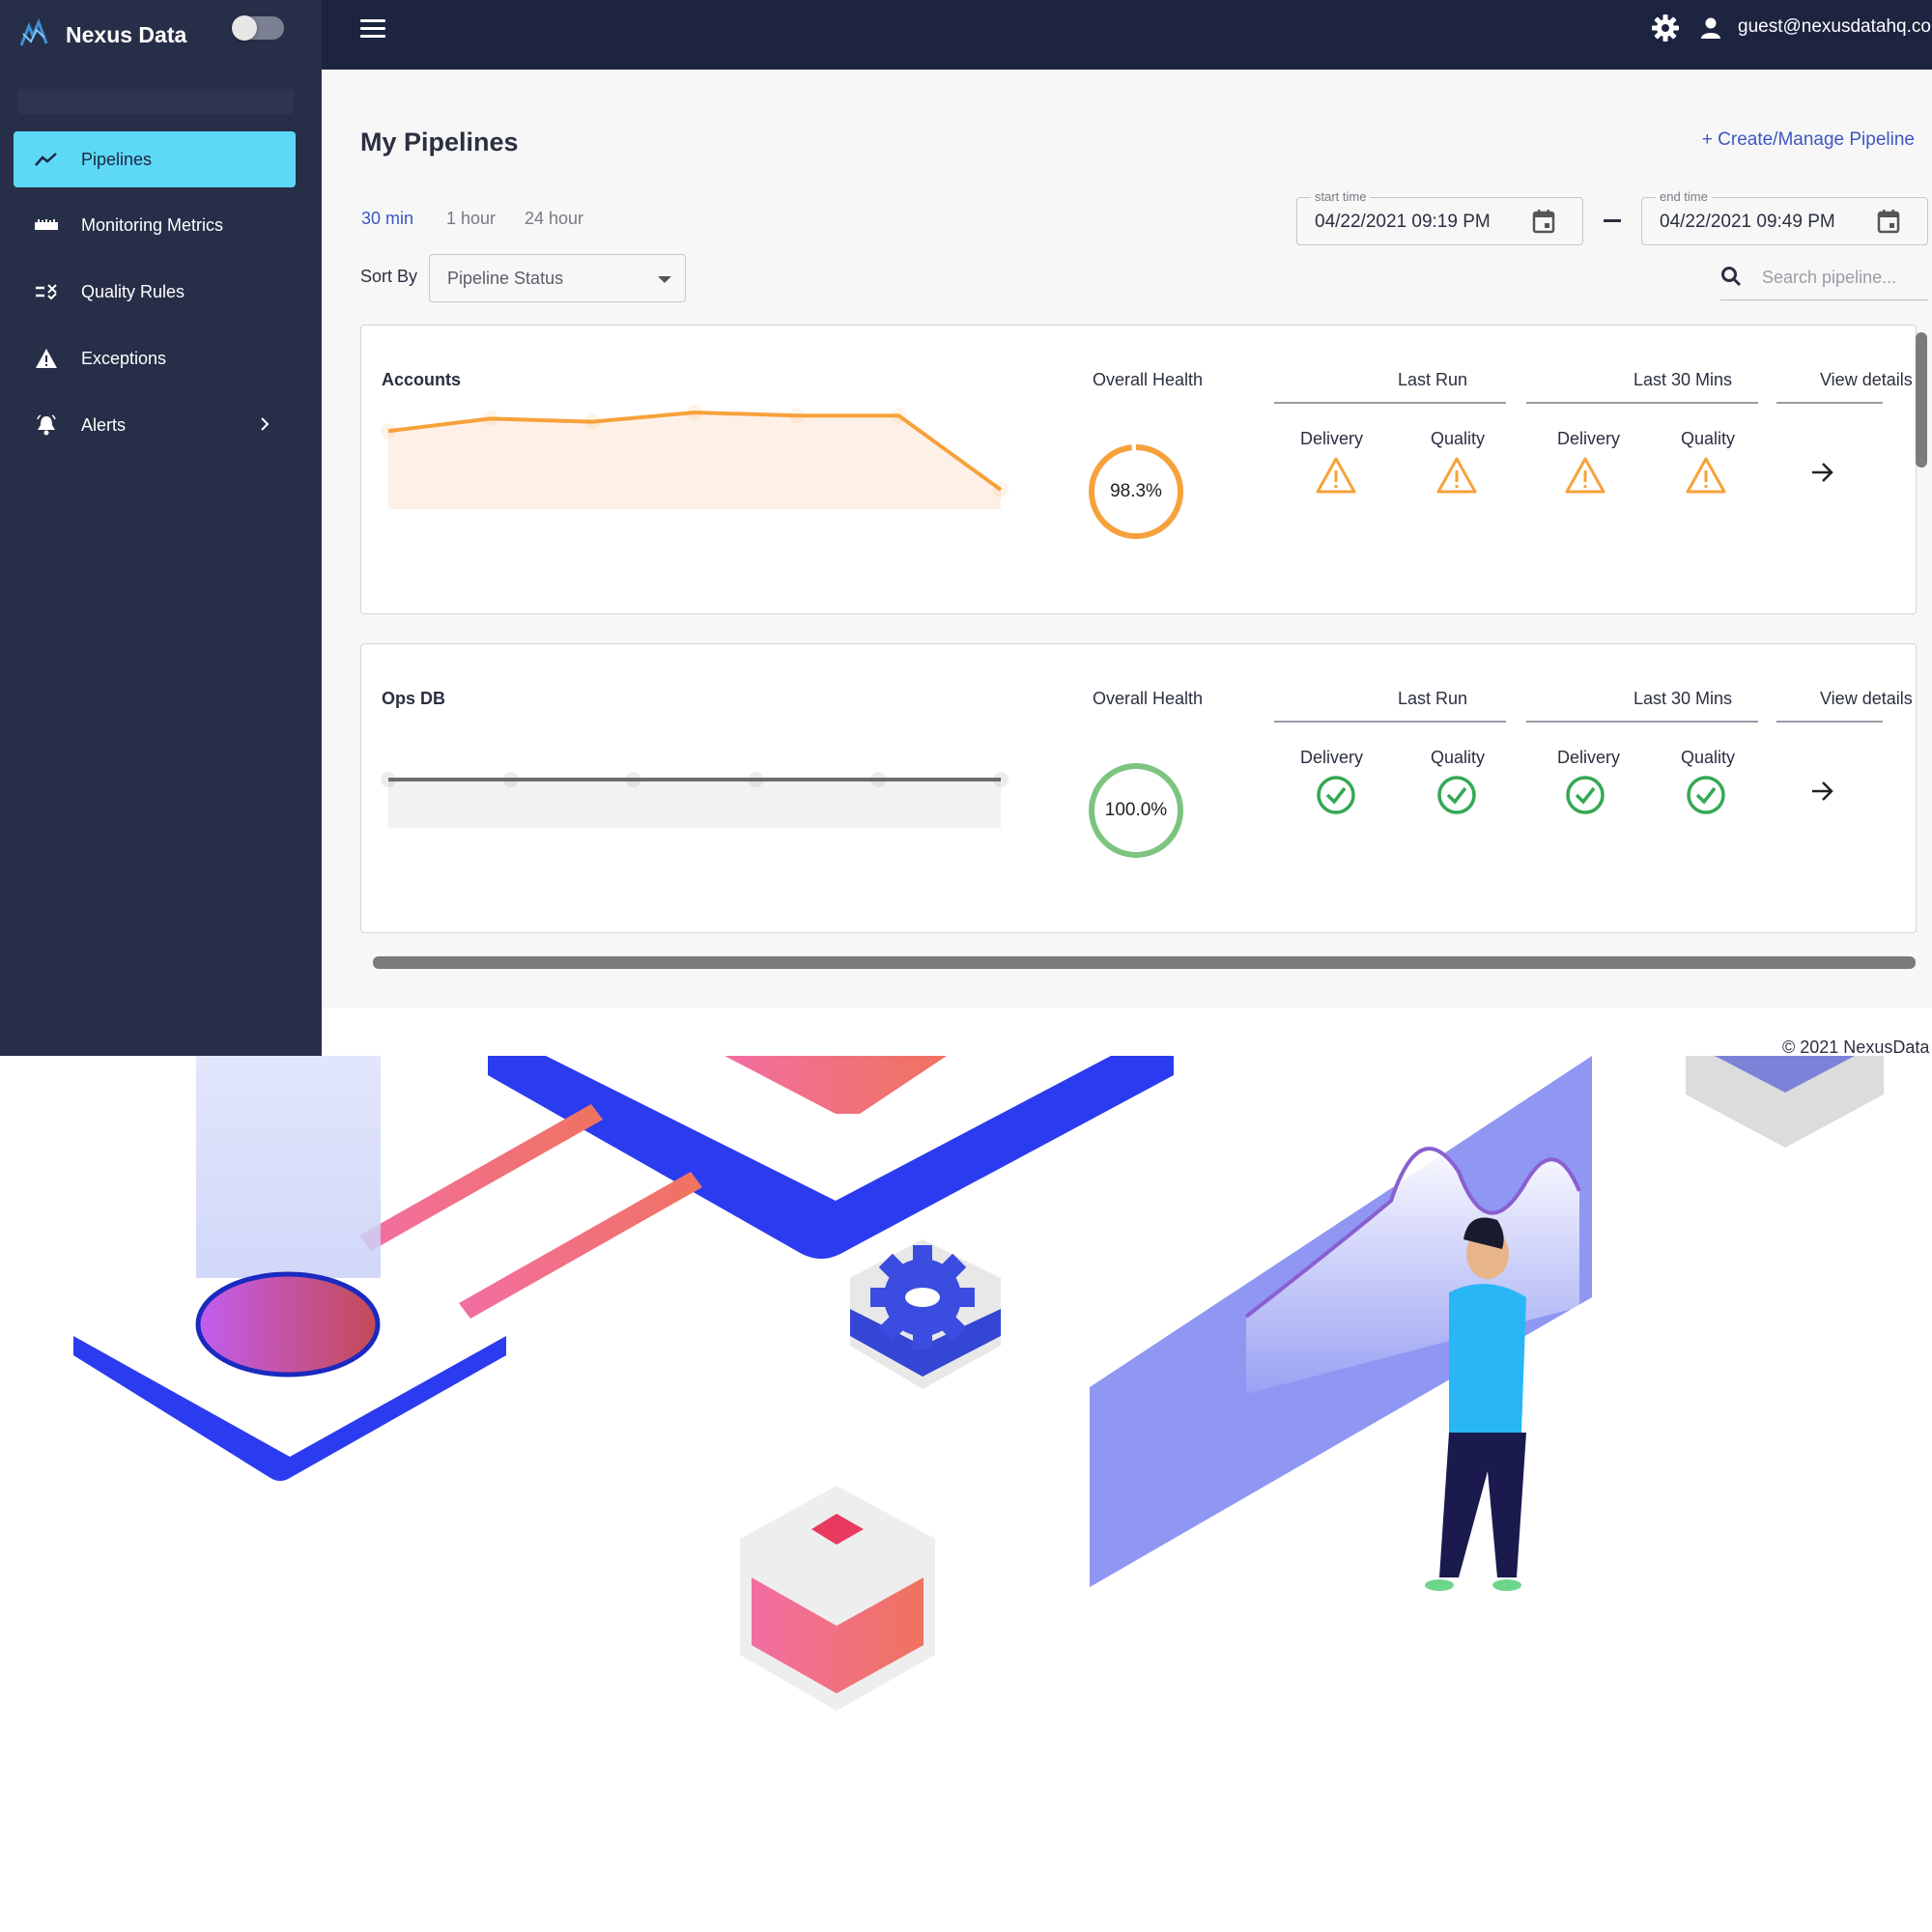 The image size is (1932, 1932). Describe the element at coordinates (1706, 475) in the screenshot. I see `warning-triangle-icon` at that location.